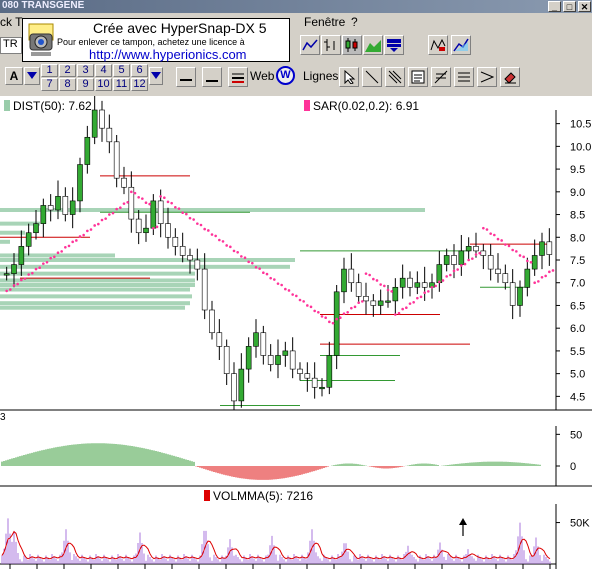  I want to click on candle-chart-icon, so click(352, 45).